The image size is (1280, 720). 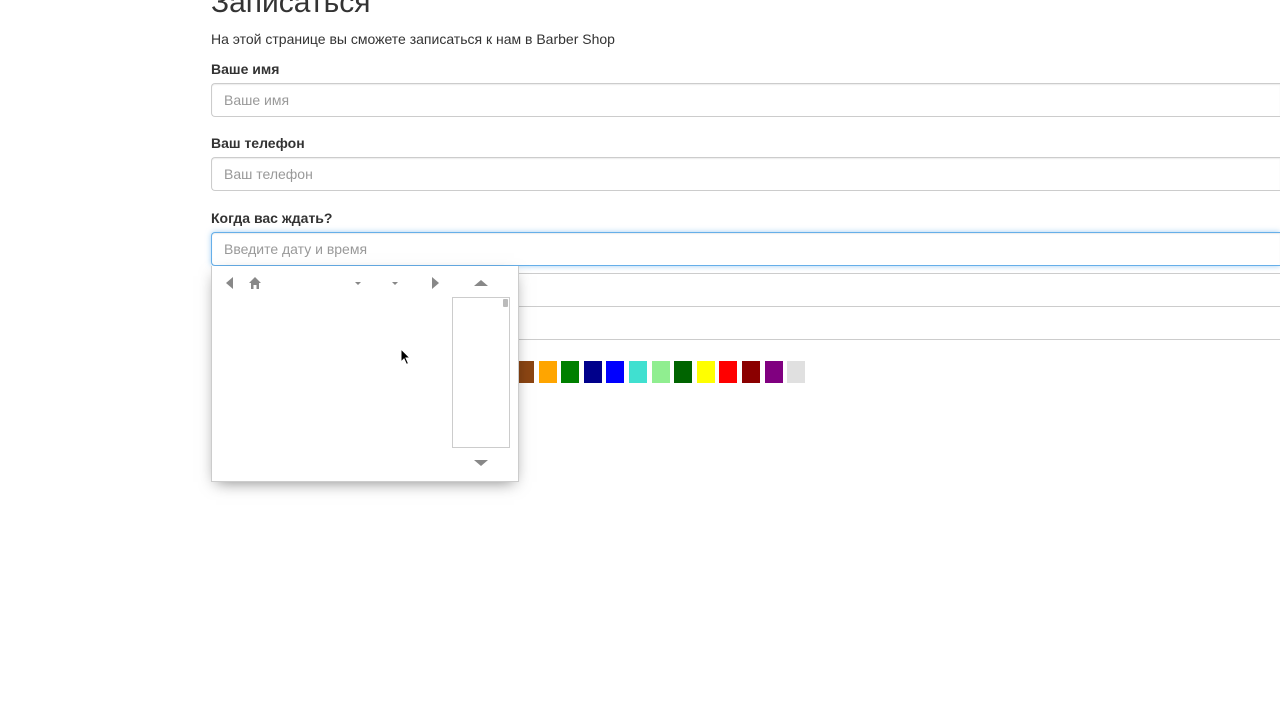 What do you see at coordinates (365, 374) in the screenshot?
I see `datetime-picker` at bounding box center [365, 374].